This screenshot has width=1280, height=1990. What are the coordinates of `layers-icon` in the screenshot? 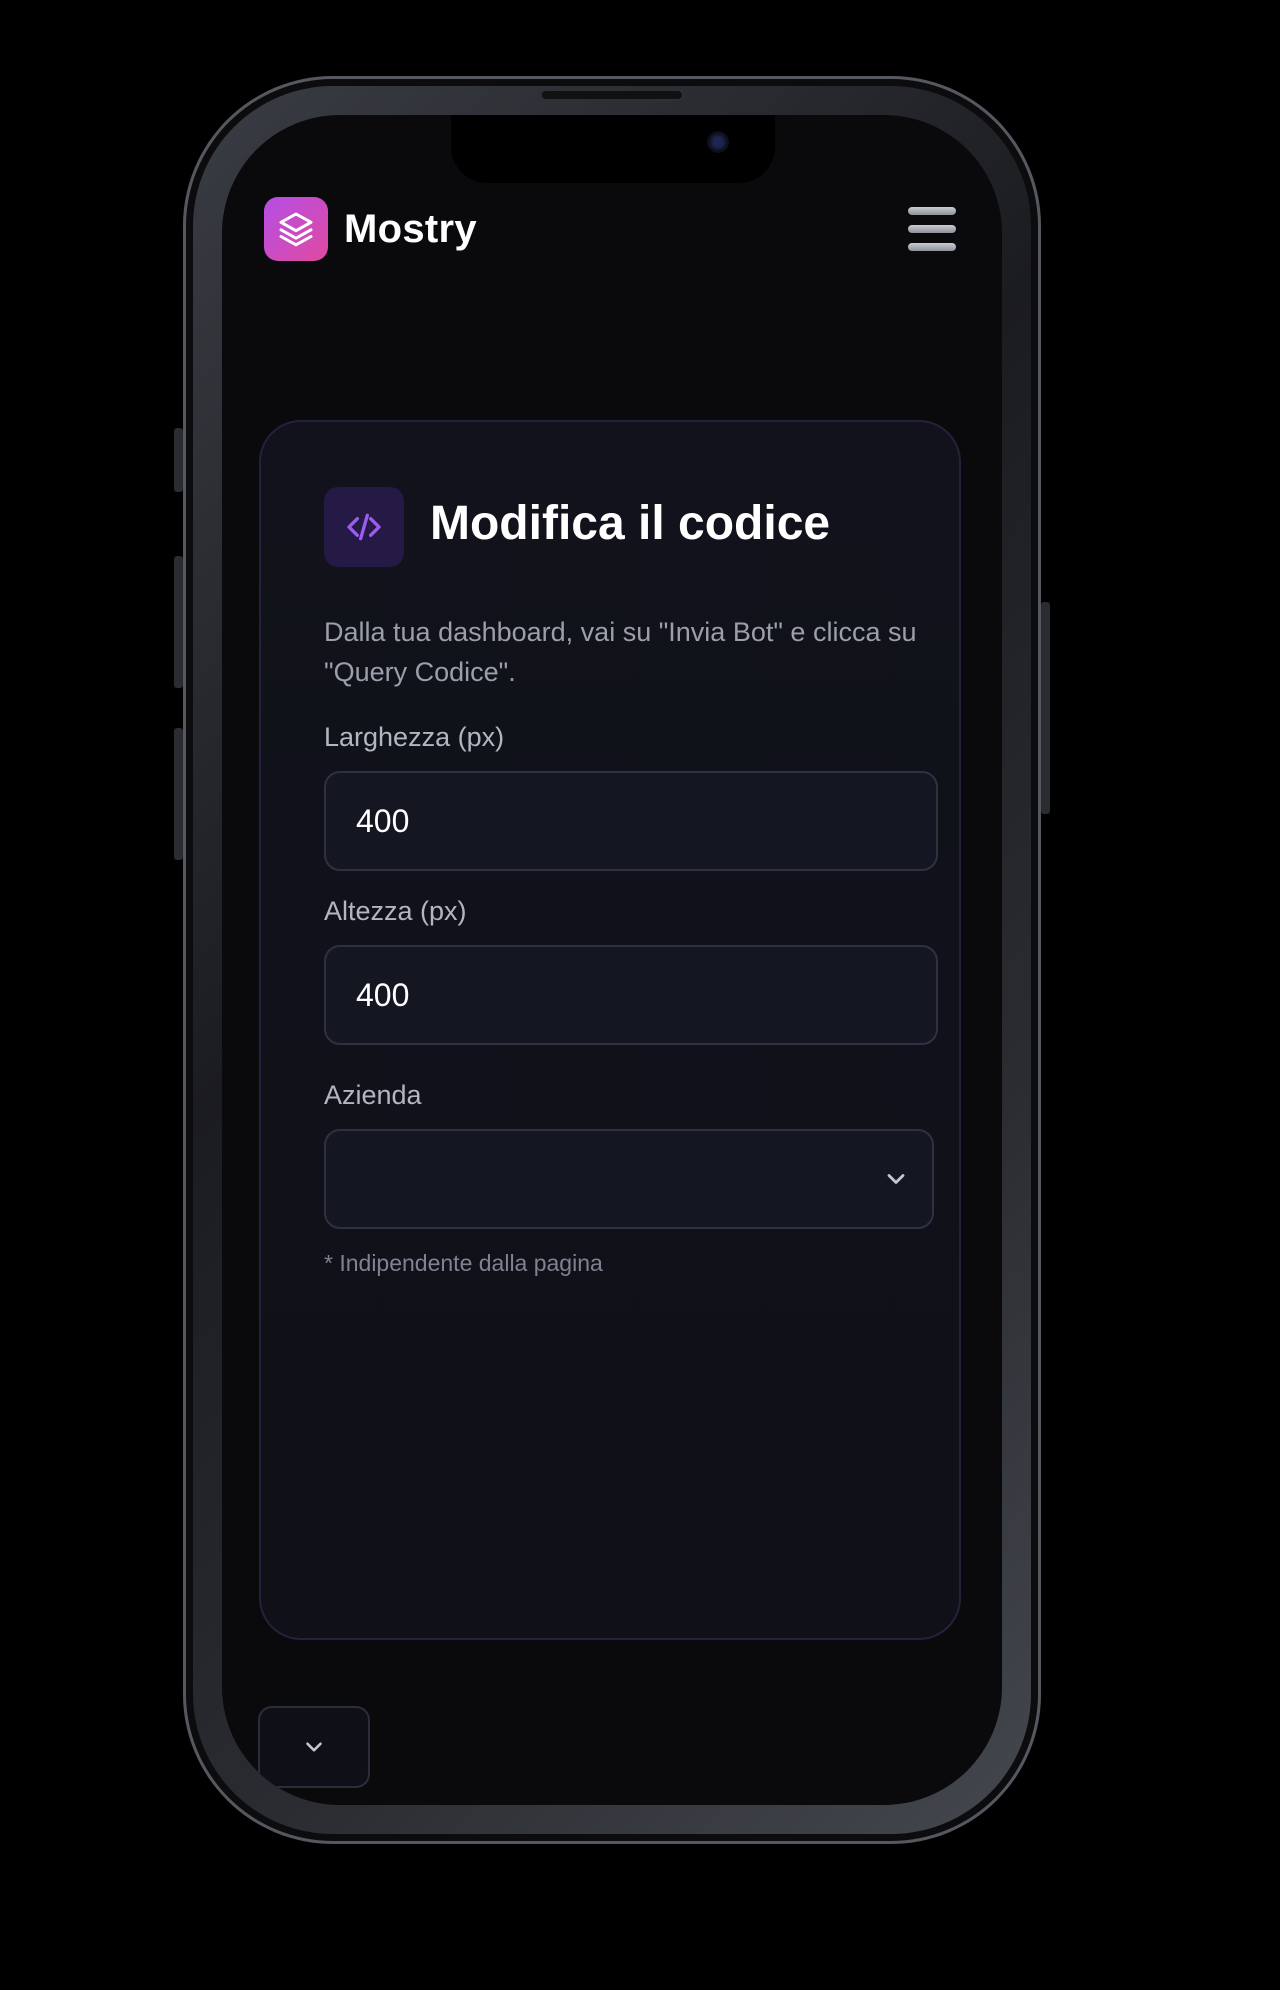 It's located at (296, 229).